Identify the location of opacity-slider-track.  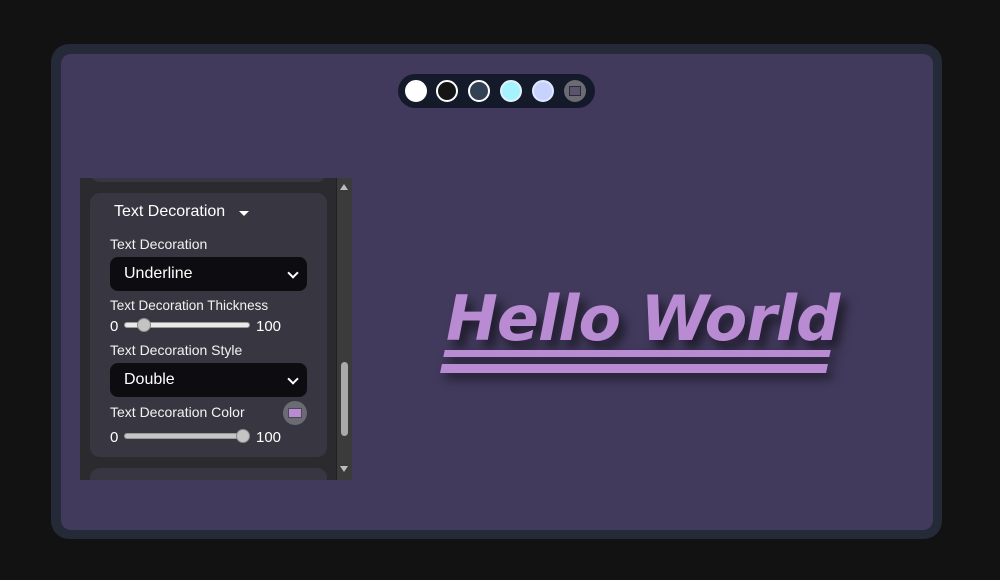
(187, 436).